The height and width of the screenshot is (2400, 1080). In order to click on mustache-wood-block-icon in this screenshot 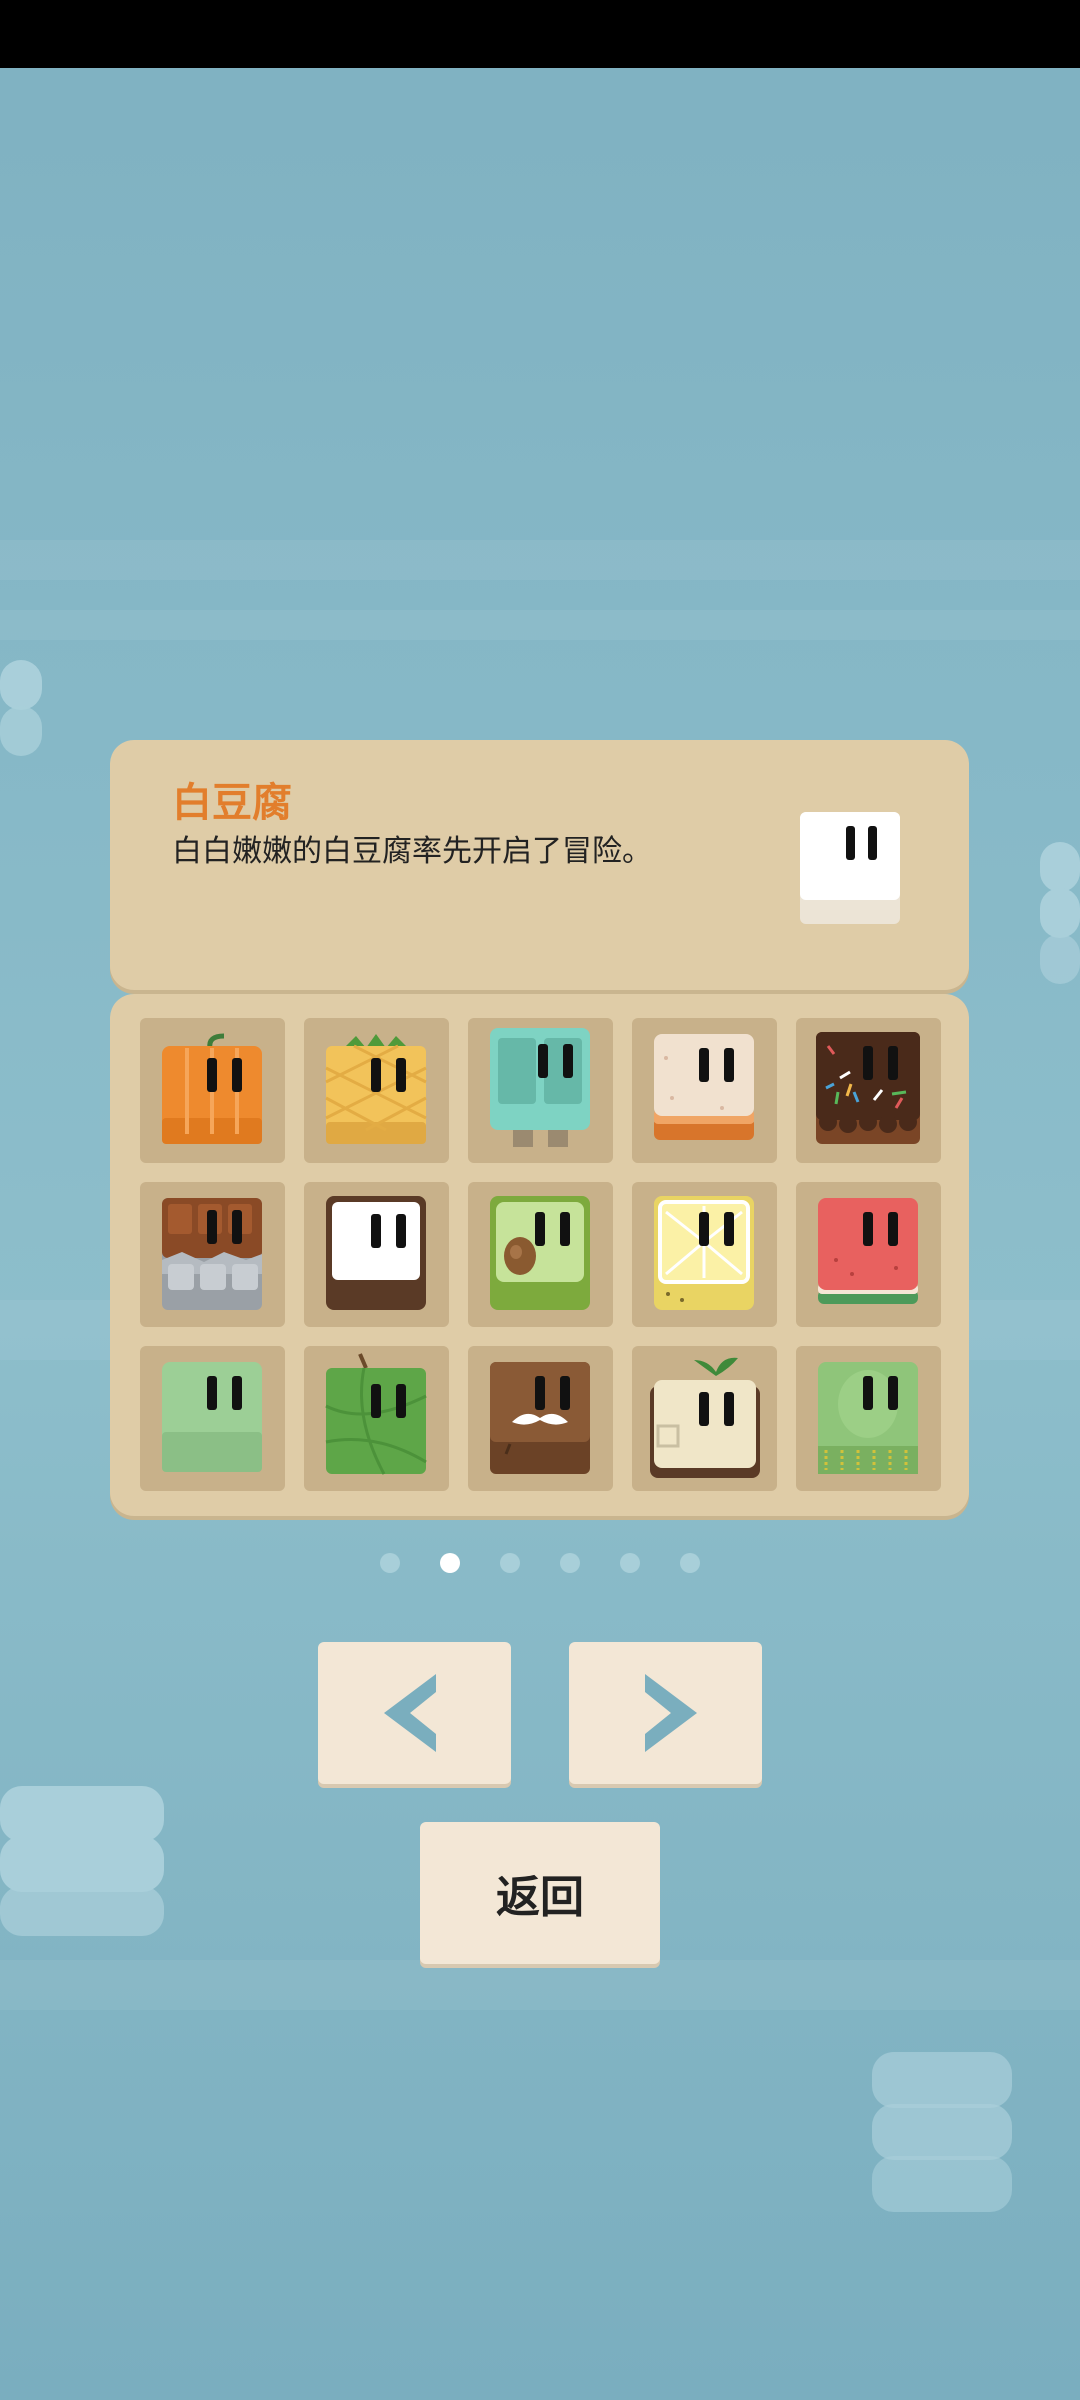, I will do `click(540, 1418)`.